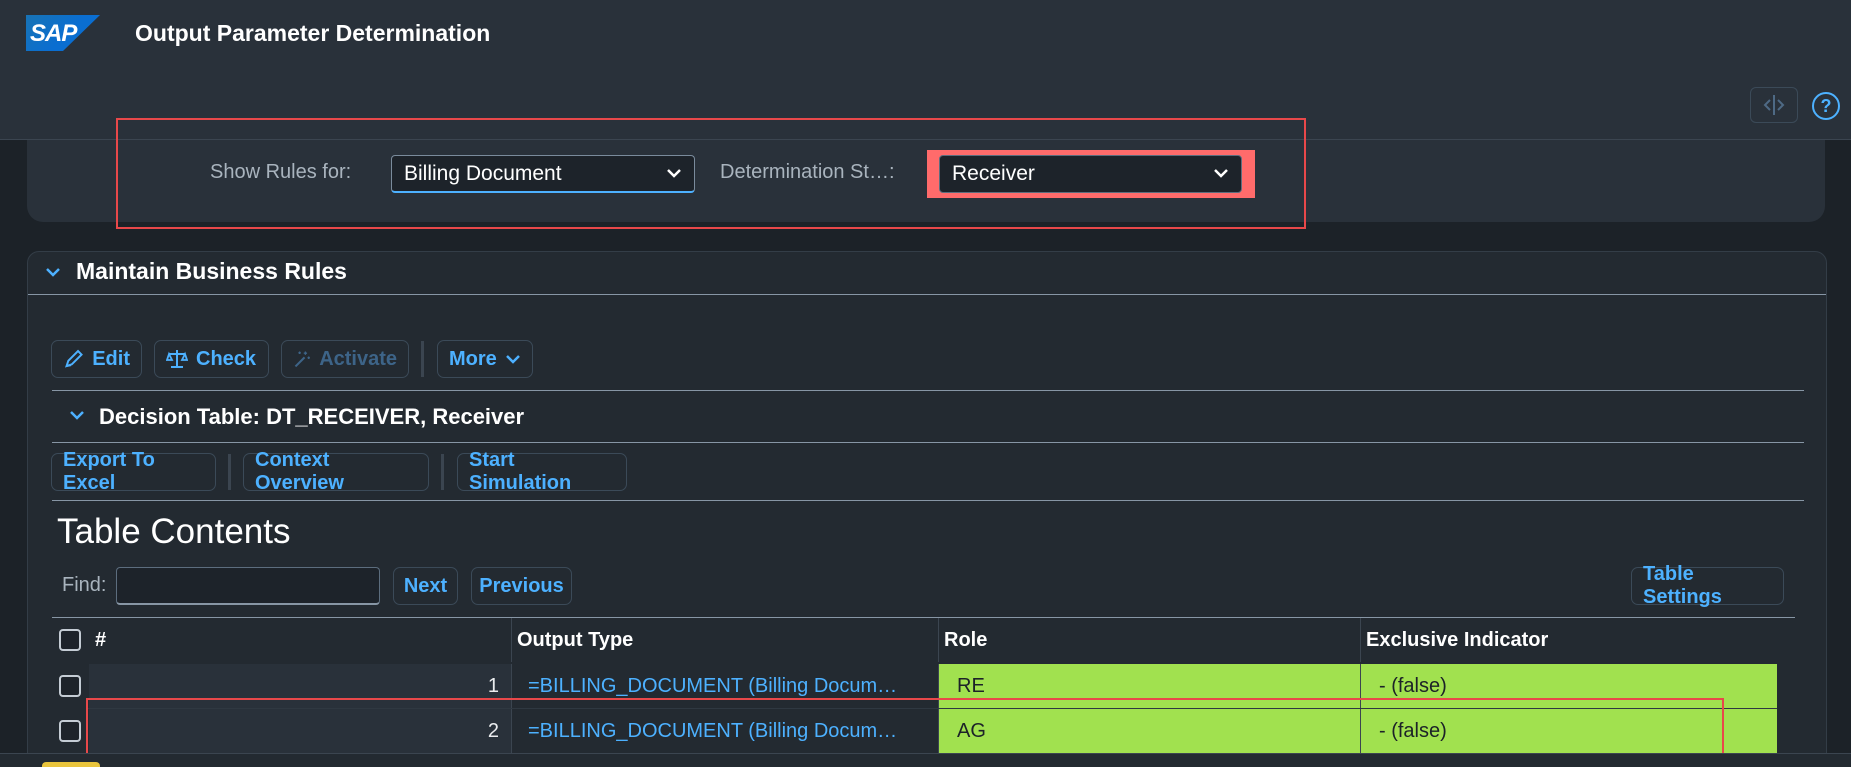 The image size is (1851, 767). Describe the element at coordinates (303, 640) in the screenshot. I see `column-header-number: #` at that location.